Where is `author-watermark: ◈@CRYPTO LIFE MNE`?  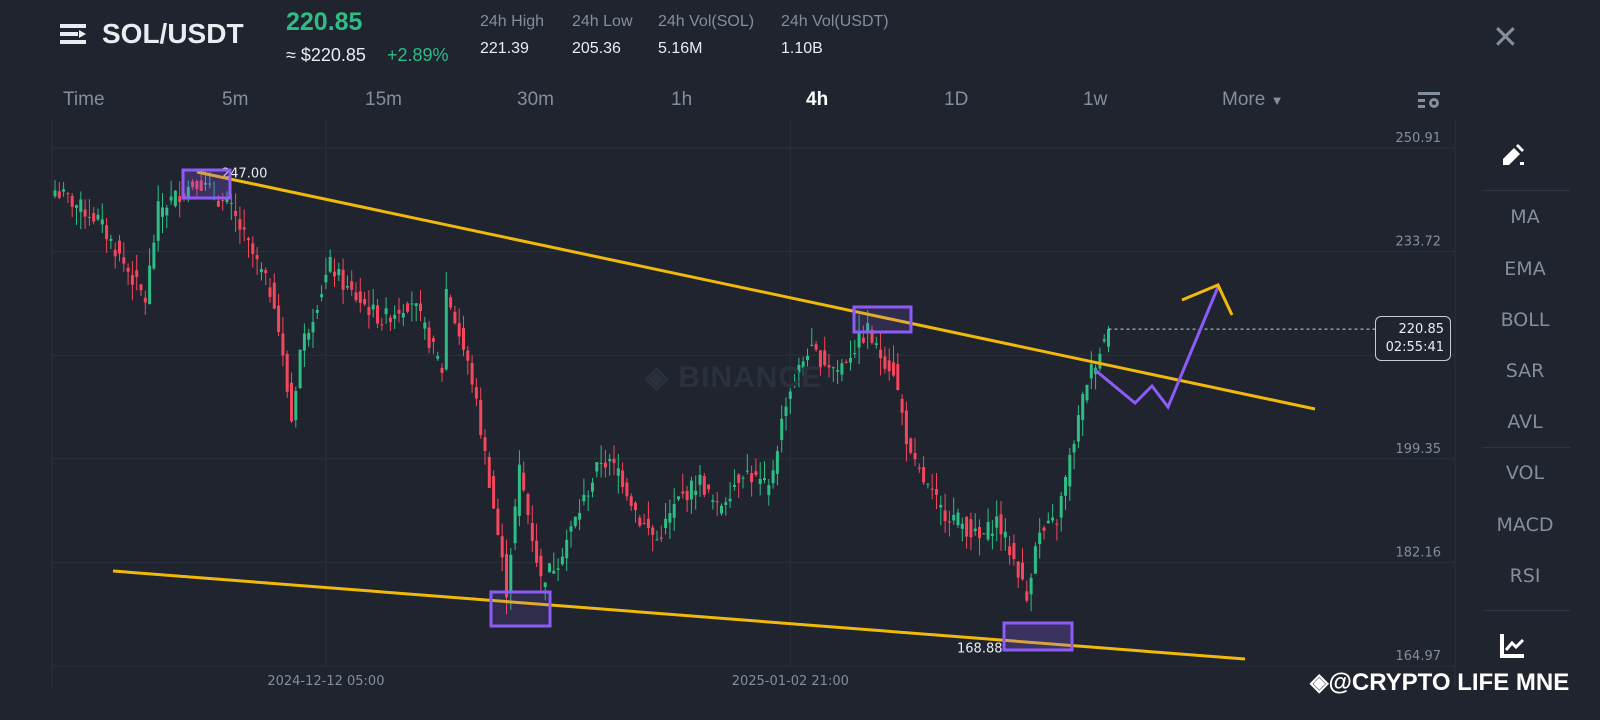
author-watermark: ◈@CRYPTO LIFE MNE is located at coordinates (1439, 682).